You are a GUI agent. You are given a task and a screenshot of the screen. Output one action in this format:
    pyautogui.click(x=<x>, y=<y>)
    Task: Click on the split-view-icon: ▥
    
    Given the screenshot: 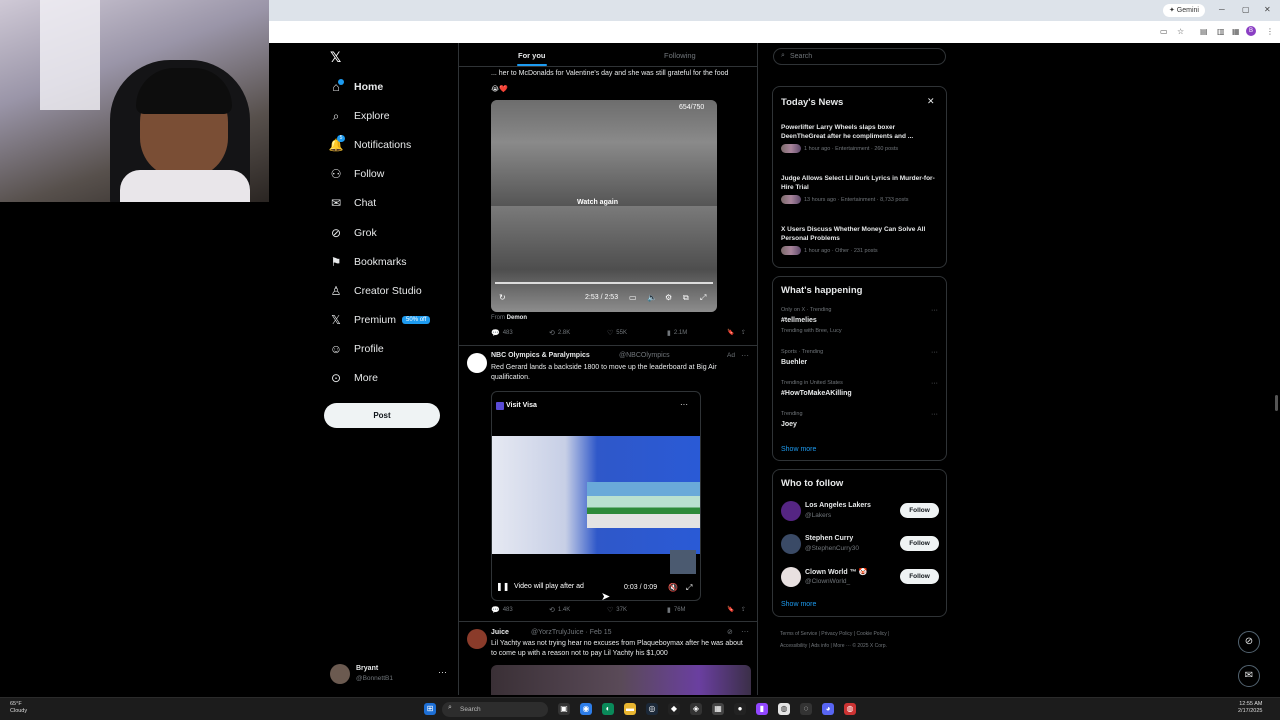 What is the action you would take?
    pyautogui.click(x=1221, y=31)
    